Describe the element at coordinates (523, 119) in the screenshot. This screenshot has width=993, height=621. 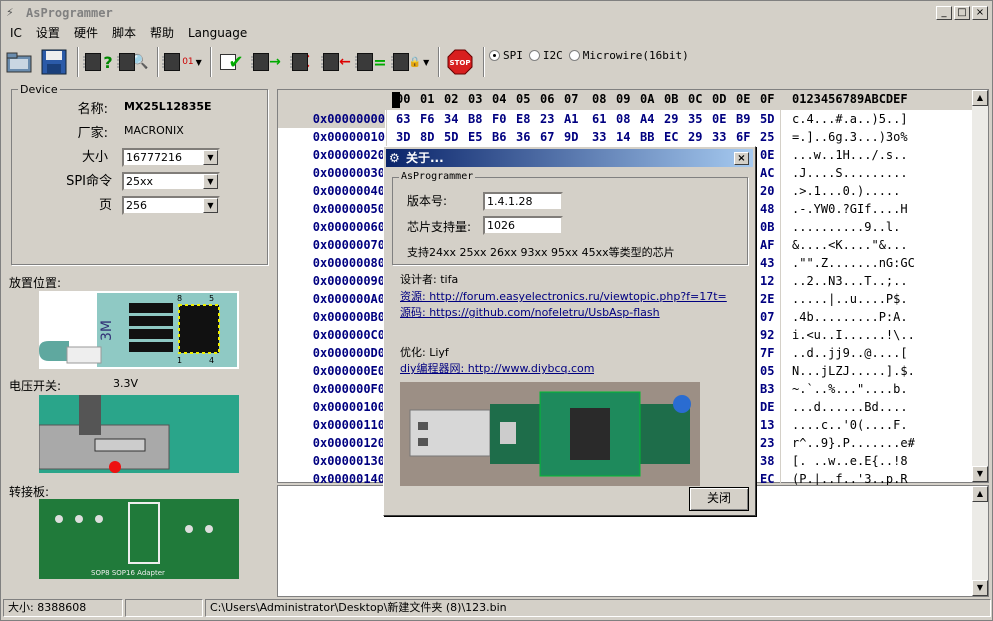
I see `hex-byte: E8` at that location.